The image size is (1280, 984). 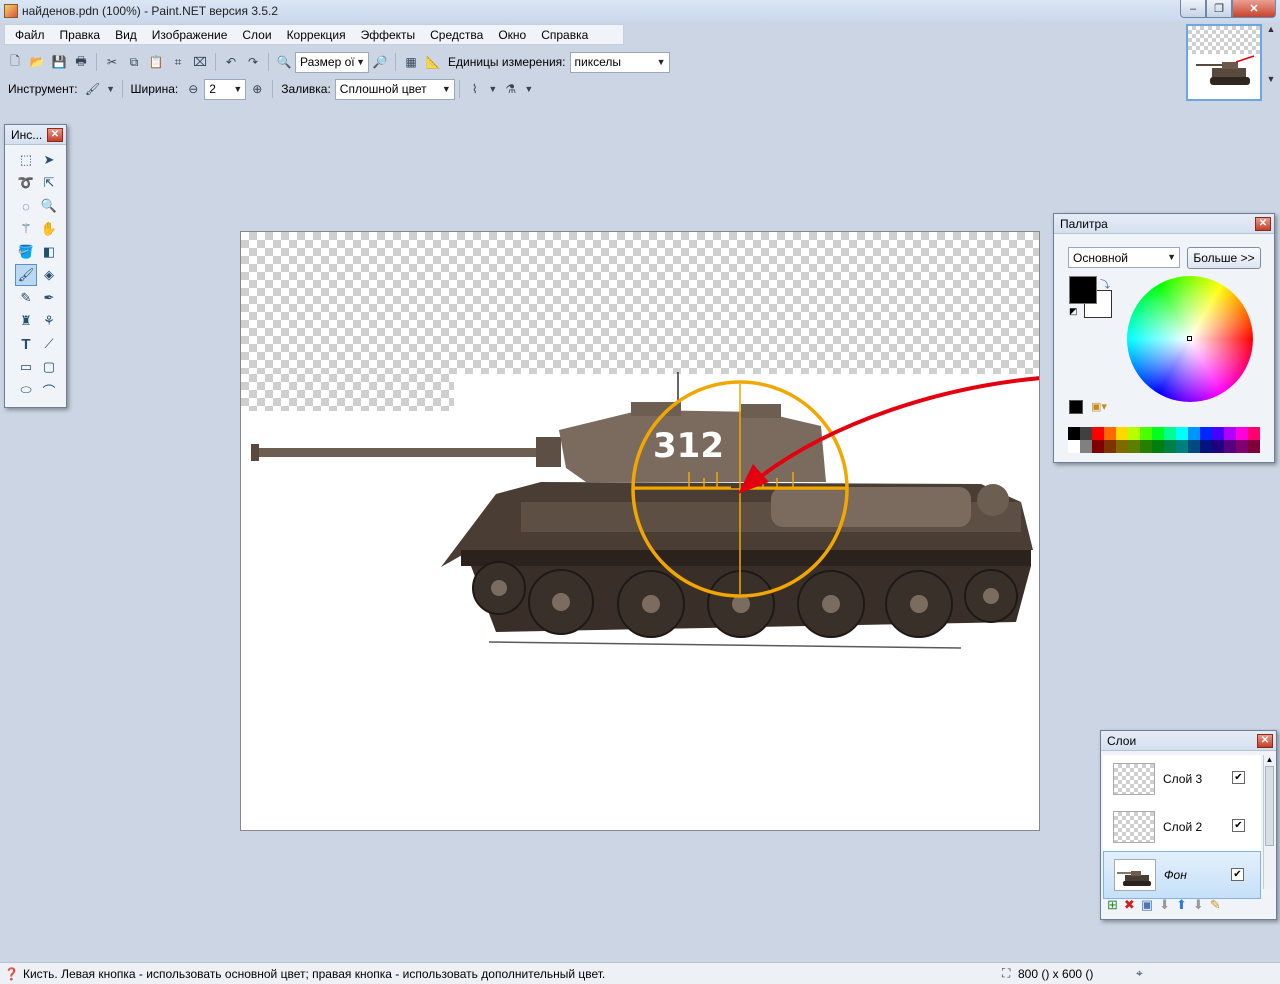 I want to click on rect-select-tool-icon: ⬚, so click(x=26, y=160).